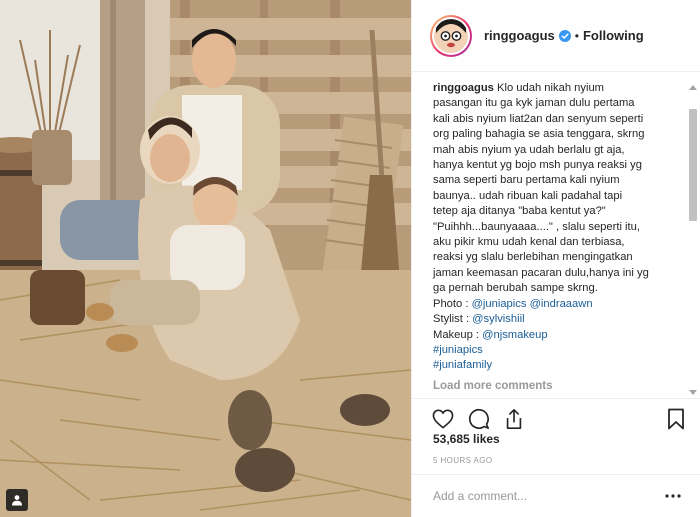  What do you see at coordinates (519, 211) in the screenshot?
I see `caption-text-line: tetep aja ditanya "baba kentut ya?"` at bounding box center [519, 211].